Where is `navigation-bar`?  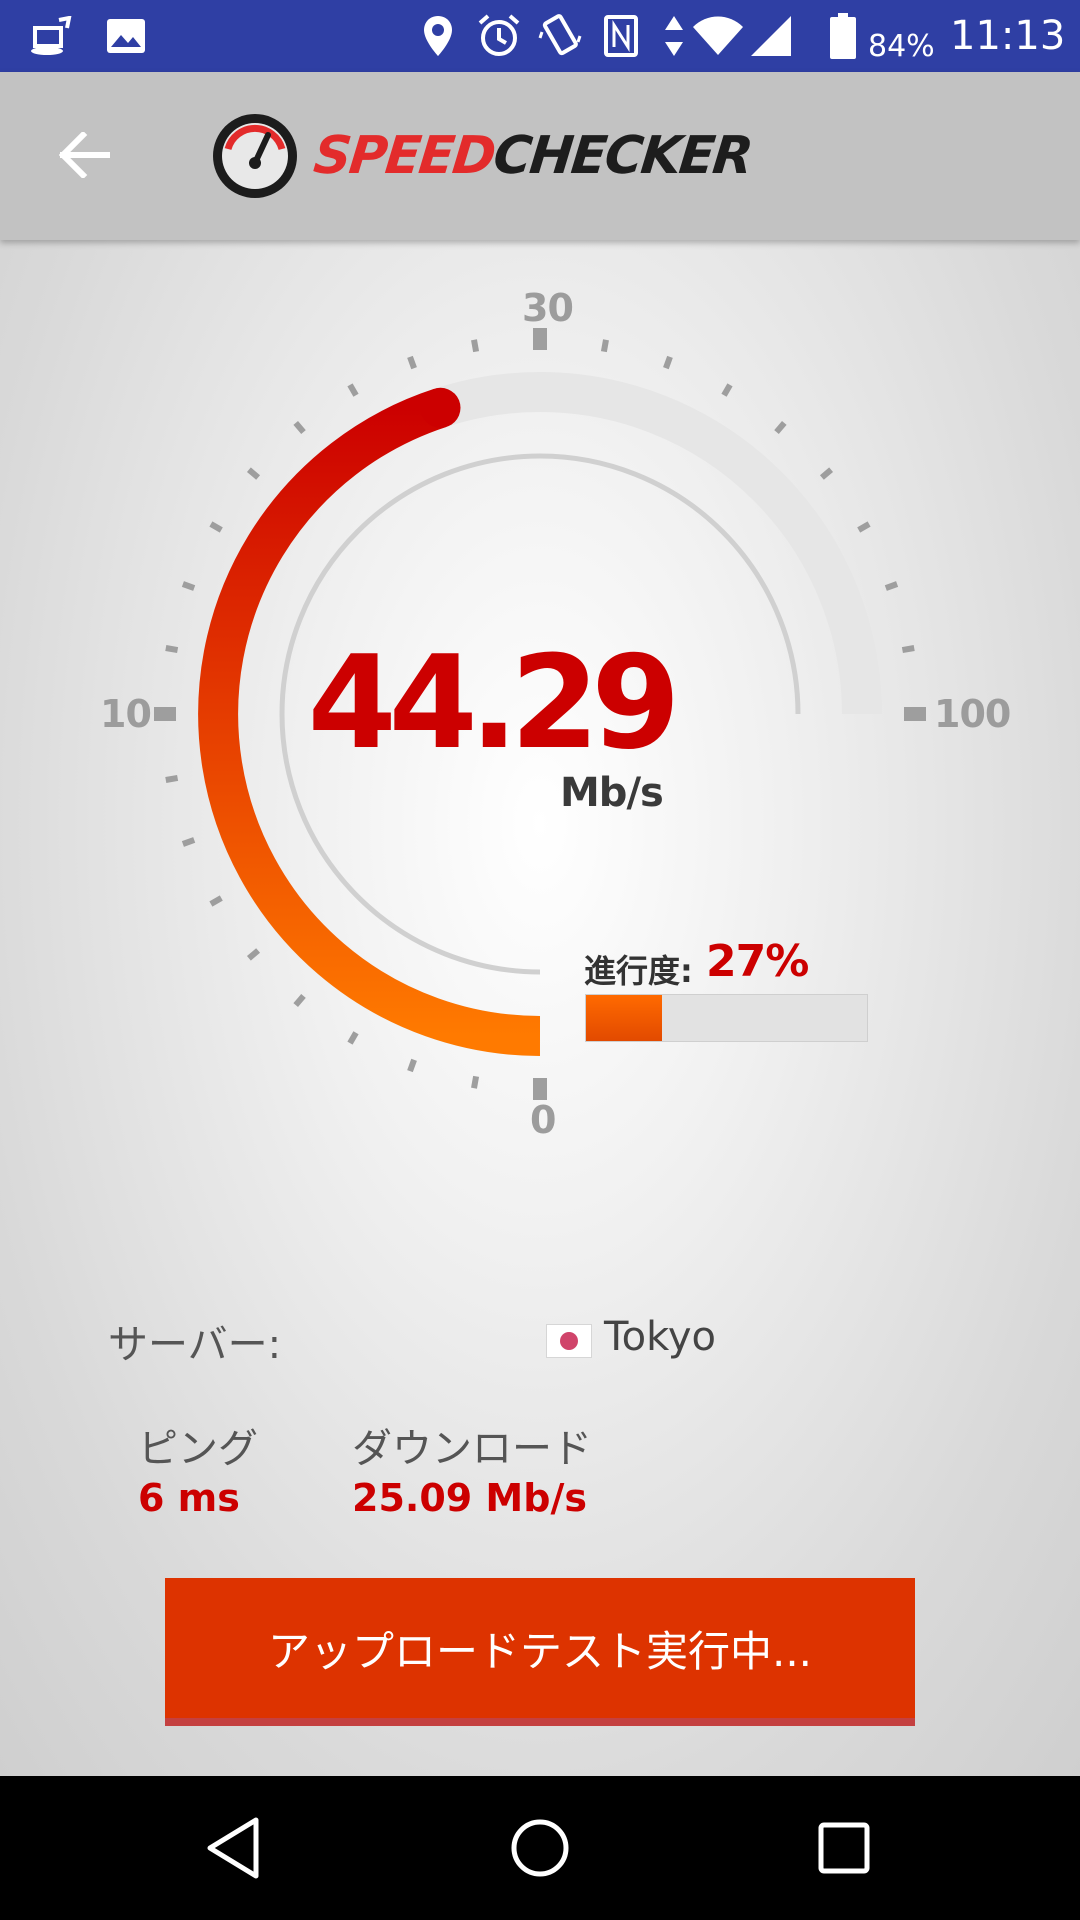
navigation-bar is located at coordinates (540, 1848).